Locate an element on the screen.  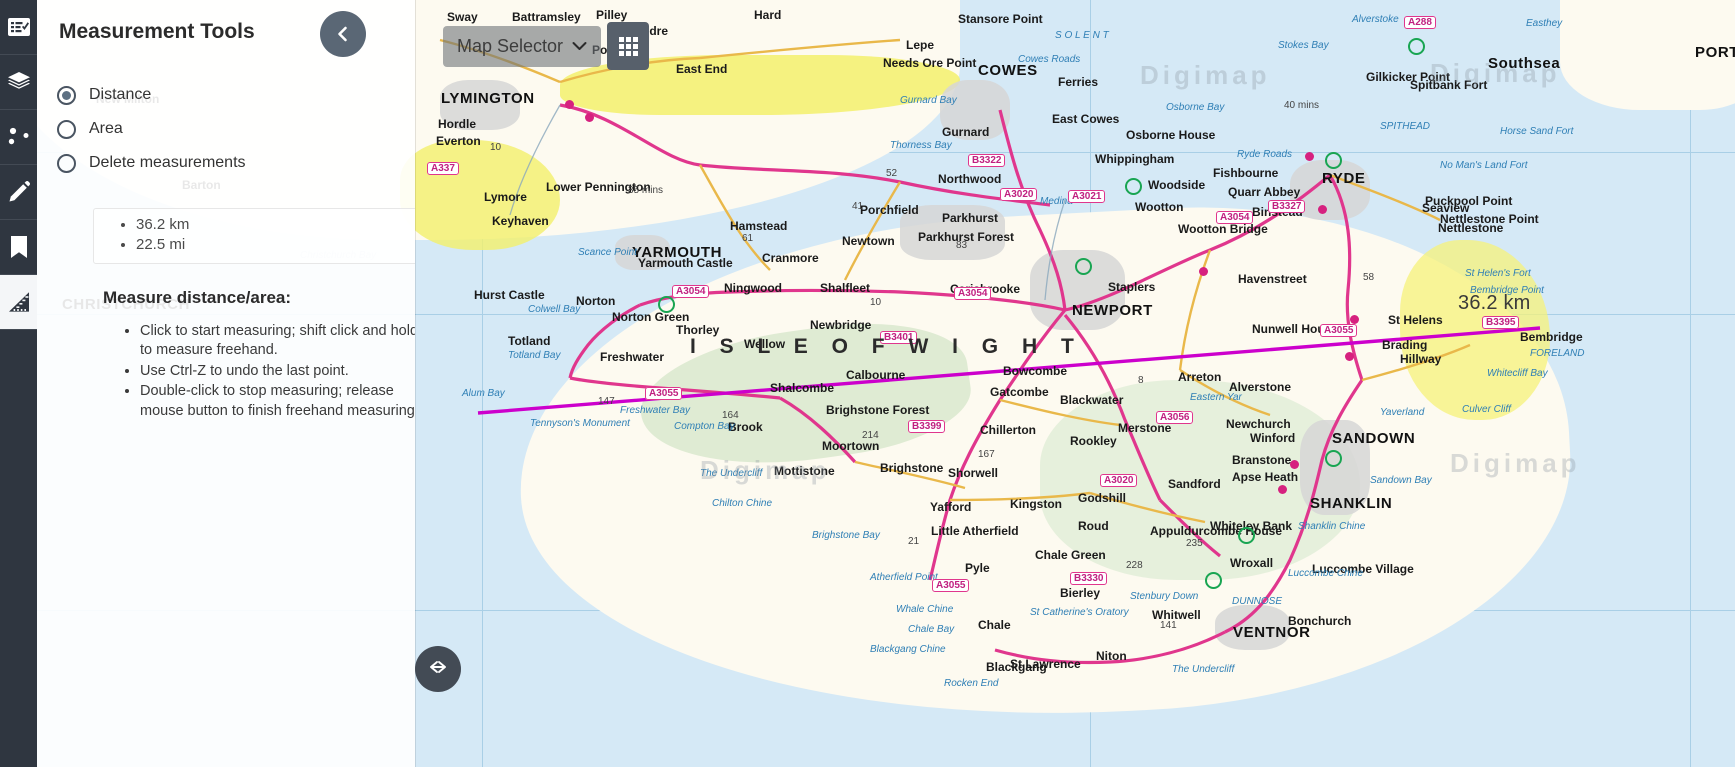
rail-item-measurement-tools is located at coordinates (18, 302).